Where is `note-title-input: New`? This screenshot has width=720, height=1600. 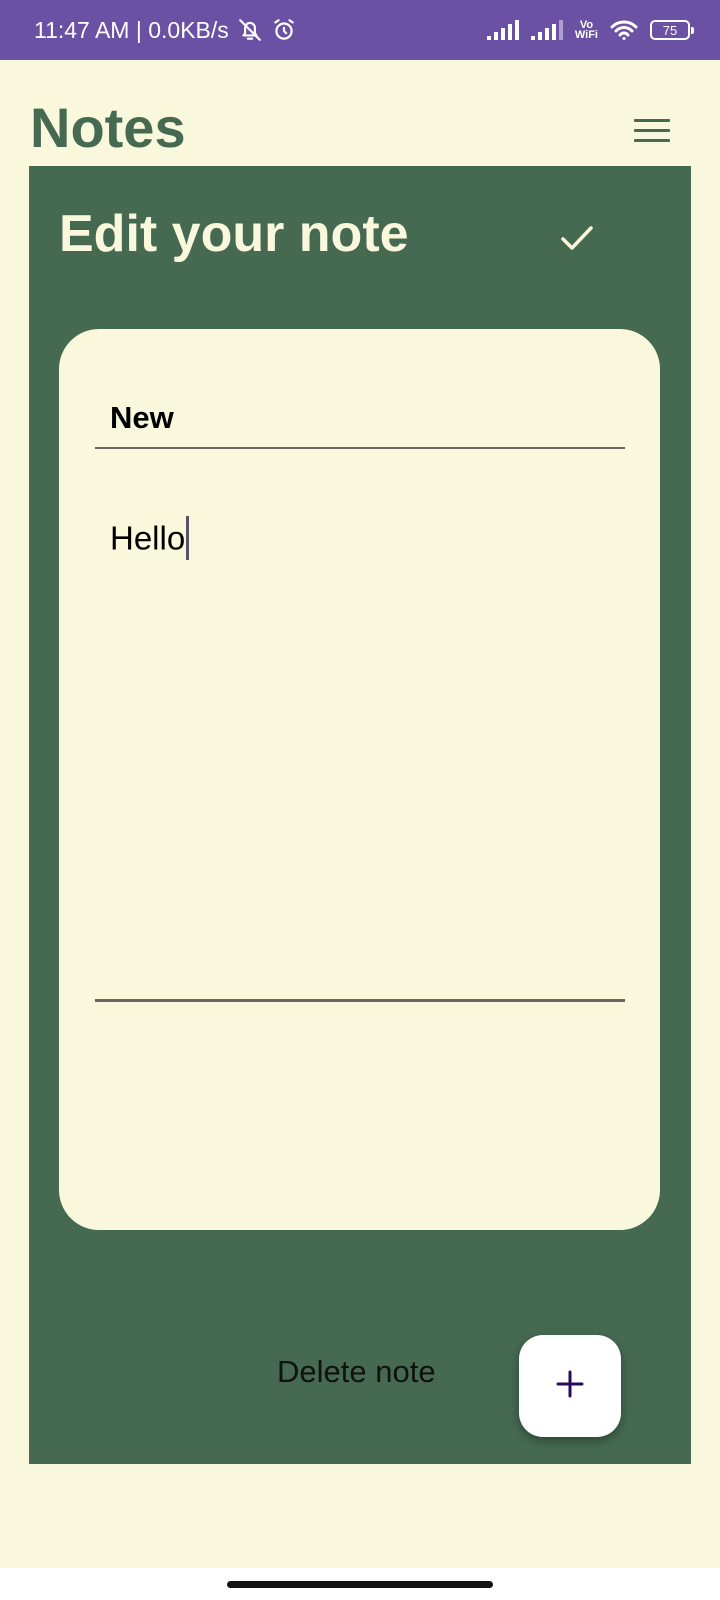 note-title-input: New is located at coordinates (360, 419).